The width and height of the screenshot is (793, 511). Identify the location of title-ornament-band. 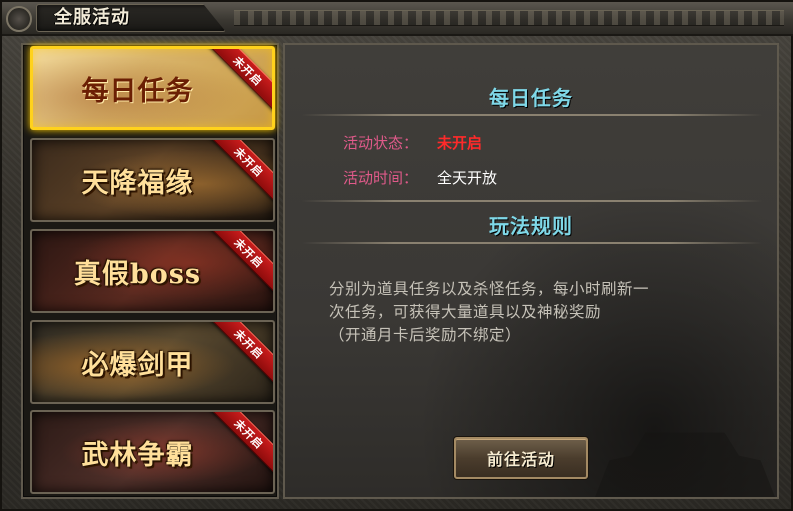
(509, 18).